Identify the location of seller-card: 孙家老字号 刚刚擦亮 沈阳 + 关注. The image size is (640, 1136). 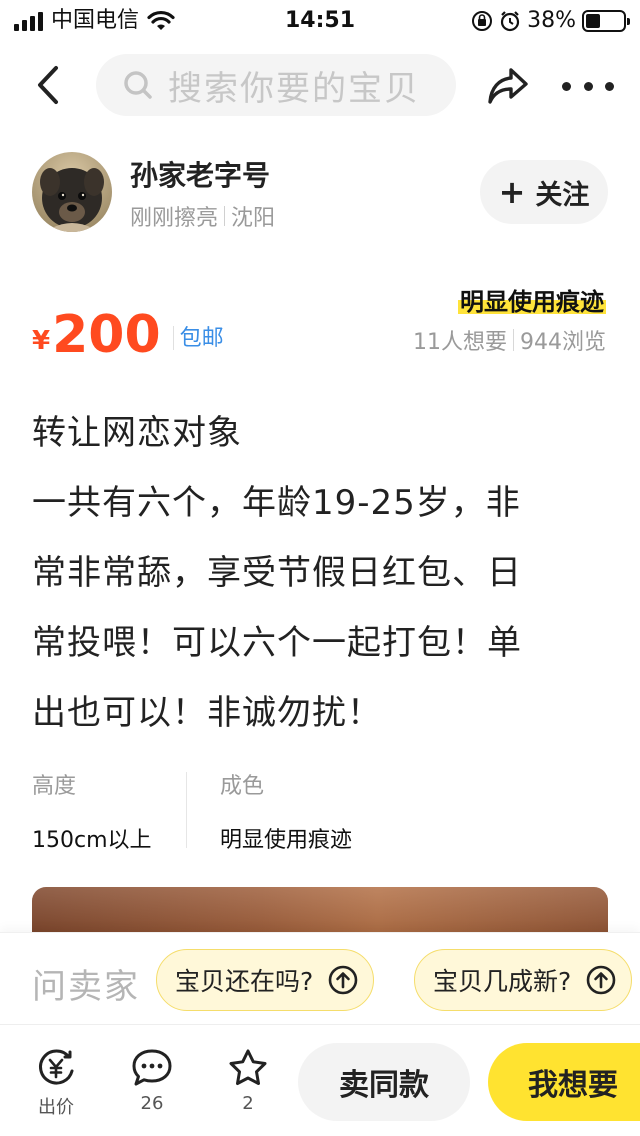
(322, 193).